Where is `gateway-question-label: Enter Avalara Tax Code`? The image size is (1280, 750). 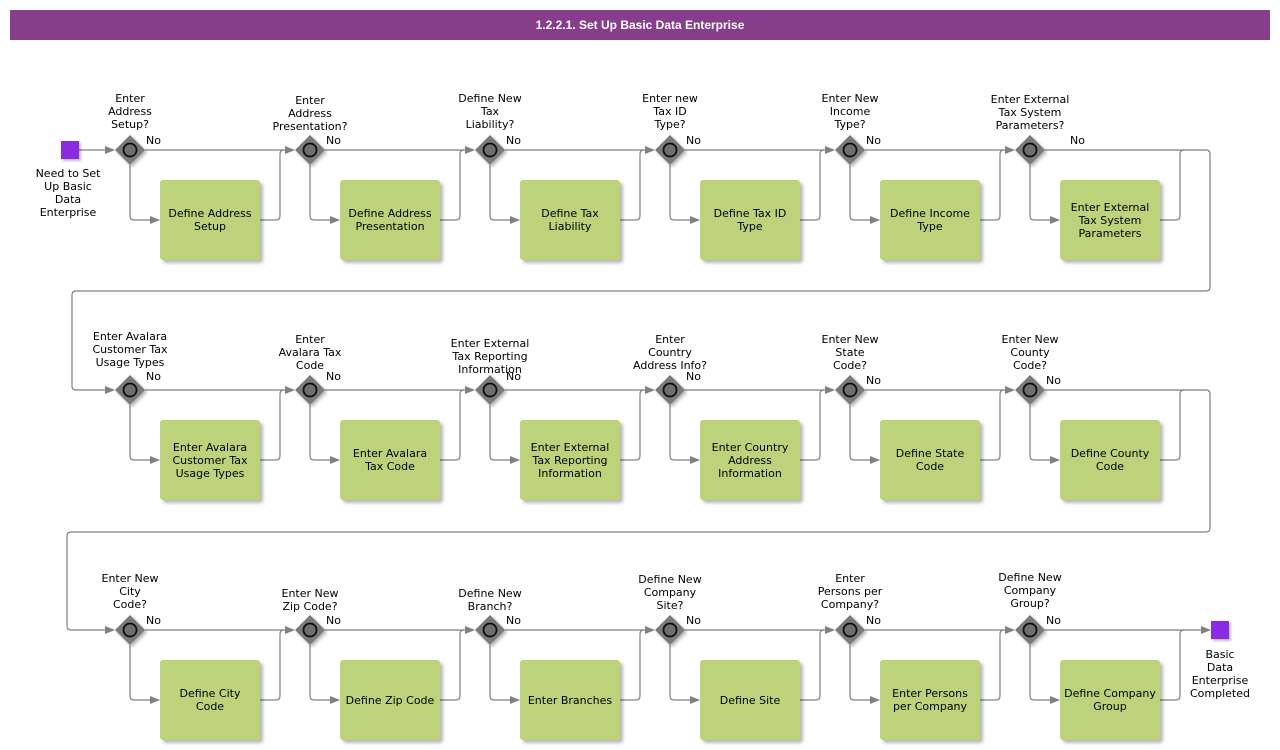
gateway-question-label: Enter Avalara Tax Code is located at coordinates (310, 352).